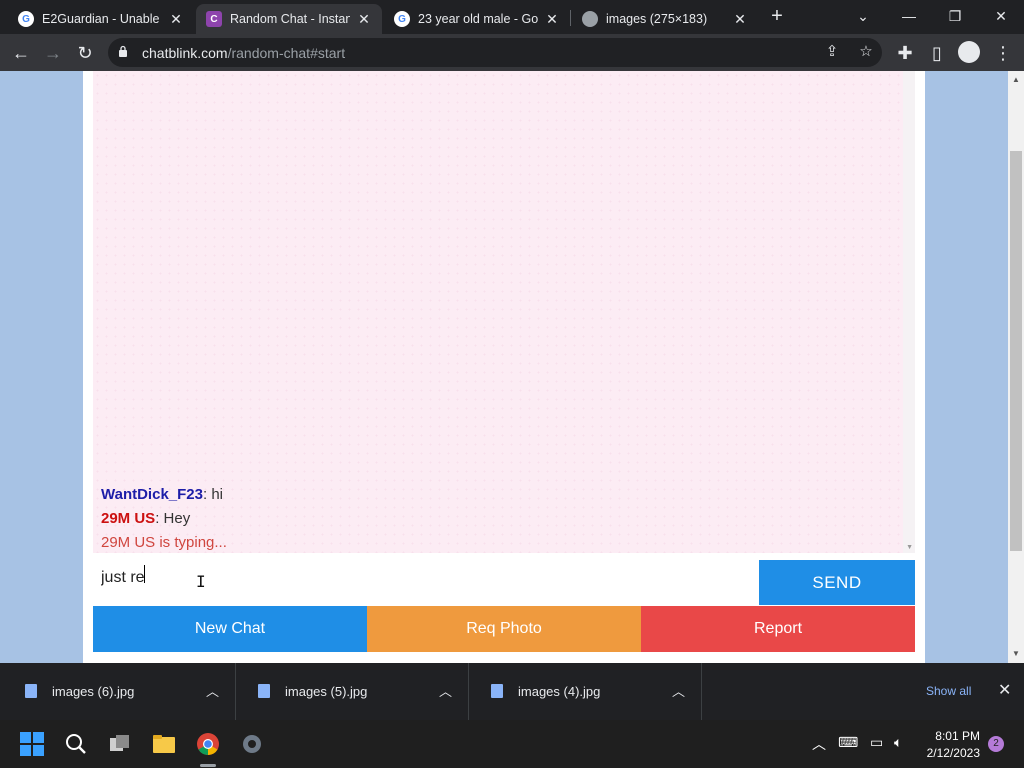 This screenshot has height=768, width=1024. What do you see at coordinates (504, 629) in the screenshot?
I see `request-photo-button: Req Photo` at bounding box center [504, 629].